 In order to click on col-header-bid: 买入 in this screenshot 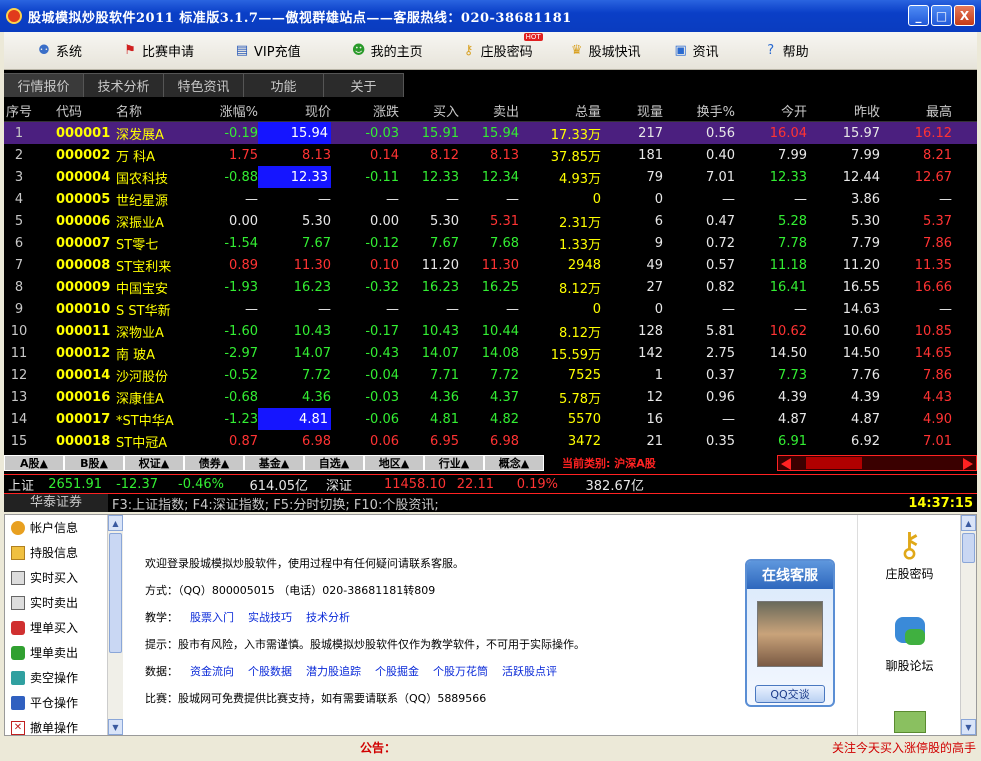, I will do `click(429, 111)`.